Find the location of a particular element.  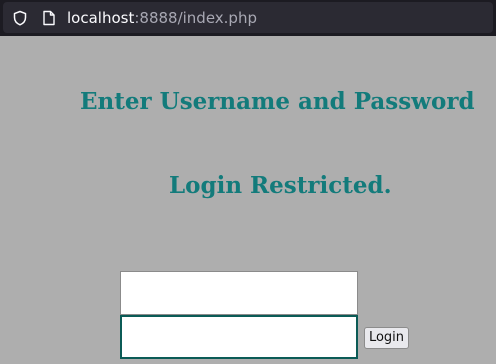

shield-icon is located at coordinates (20, 18).